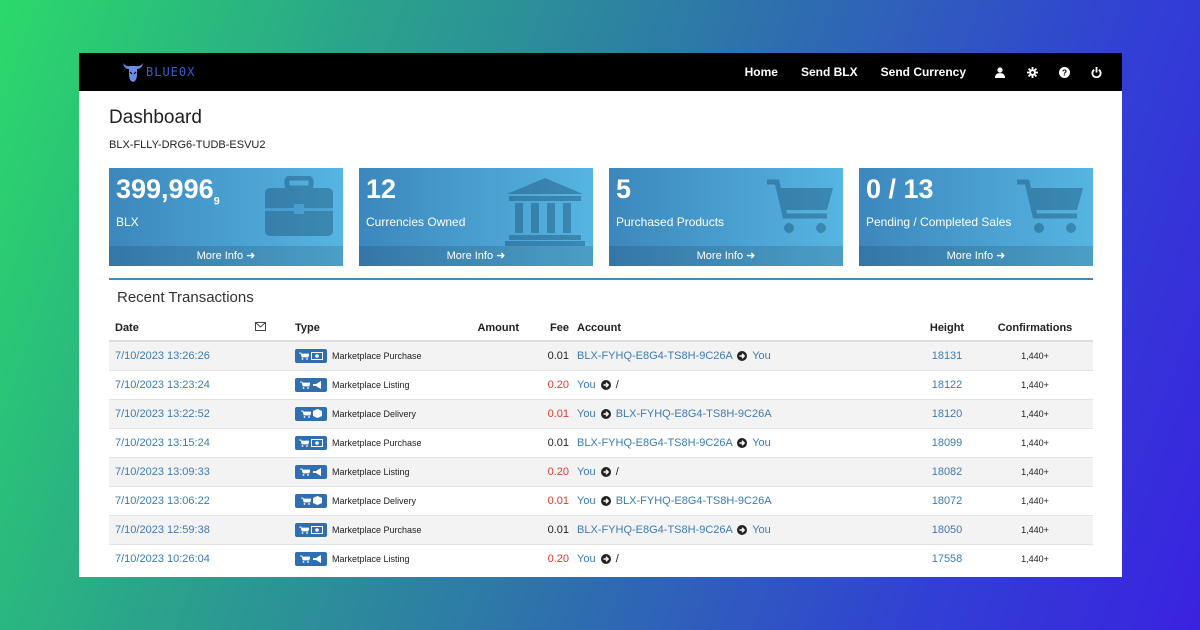 The width and height of the screenshot is (1200, 630). What do you see at coordinates (317, 413) in the screenshot?
I see `cube-icon` at bounding box center [317, 413].